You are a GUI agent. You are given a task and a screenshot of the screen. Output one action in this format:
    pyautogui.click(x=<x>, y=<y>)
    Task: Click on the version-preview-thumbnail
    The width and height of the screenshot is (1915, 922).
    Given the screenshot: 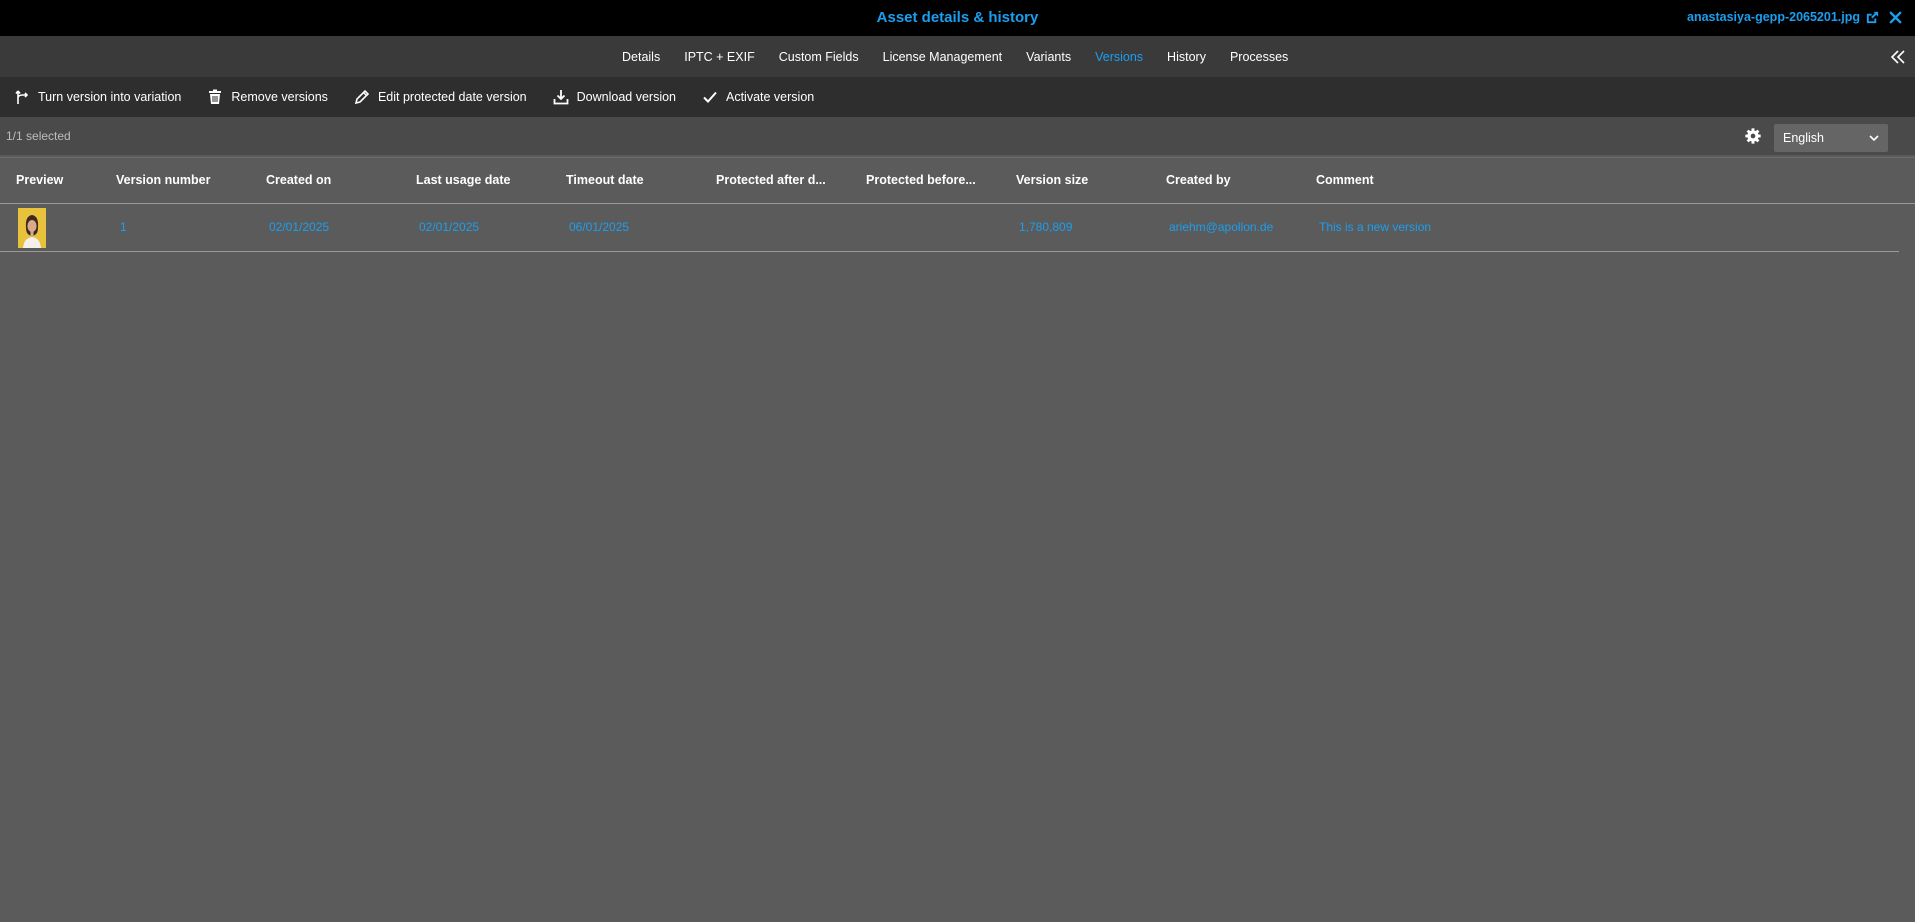 What is the action you would take?
    pyautogui.click(x=32, y=228)
    